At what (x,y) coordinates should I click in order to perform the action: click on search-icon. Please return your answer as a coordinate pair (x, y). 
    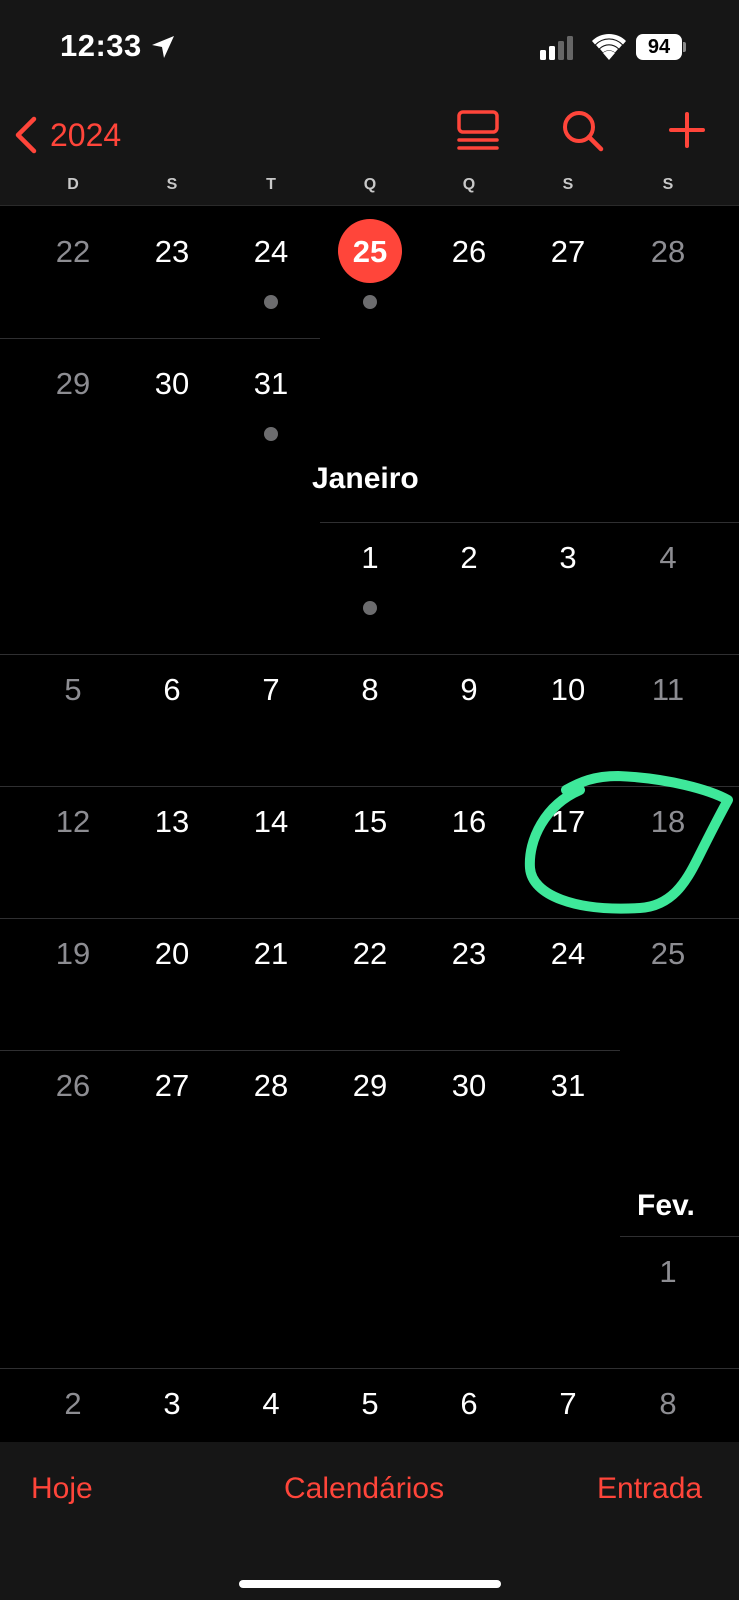
    Looking at the image, I should click on (583, 131).